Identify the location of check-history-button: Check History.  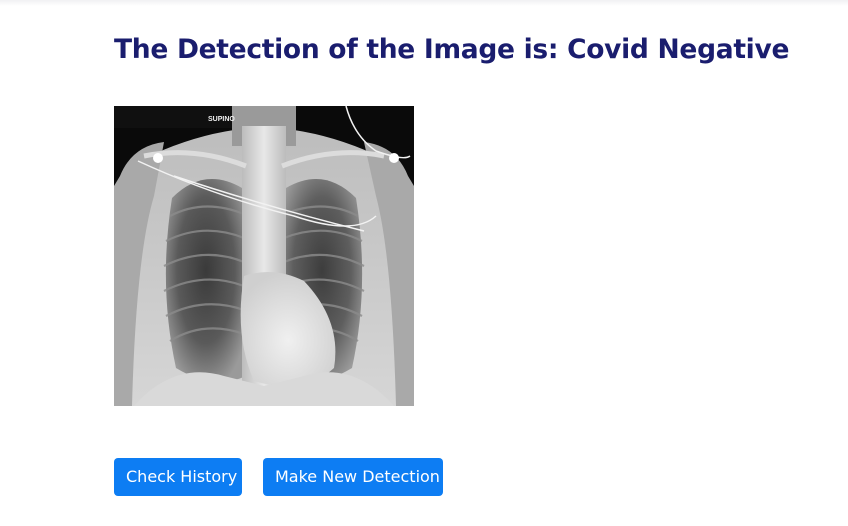
(178, 477).